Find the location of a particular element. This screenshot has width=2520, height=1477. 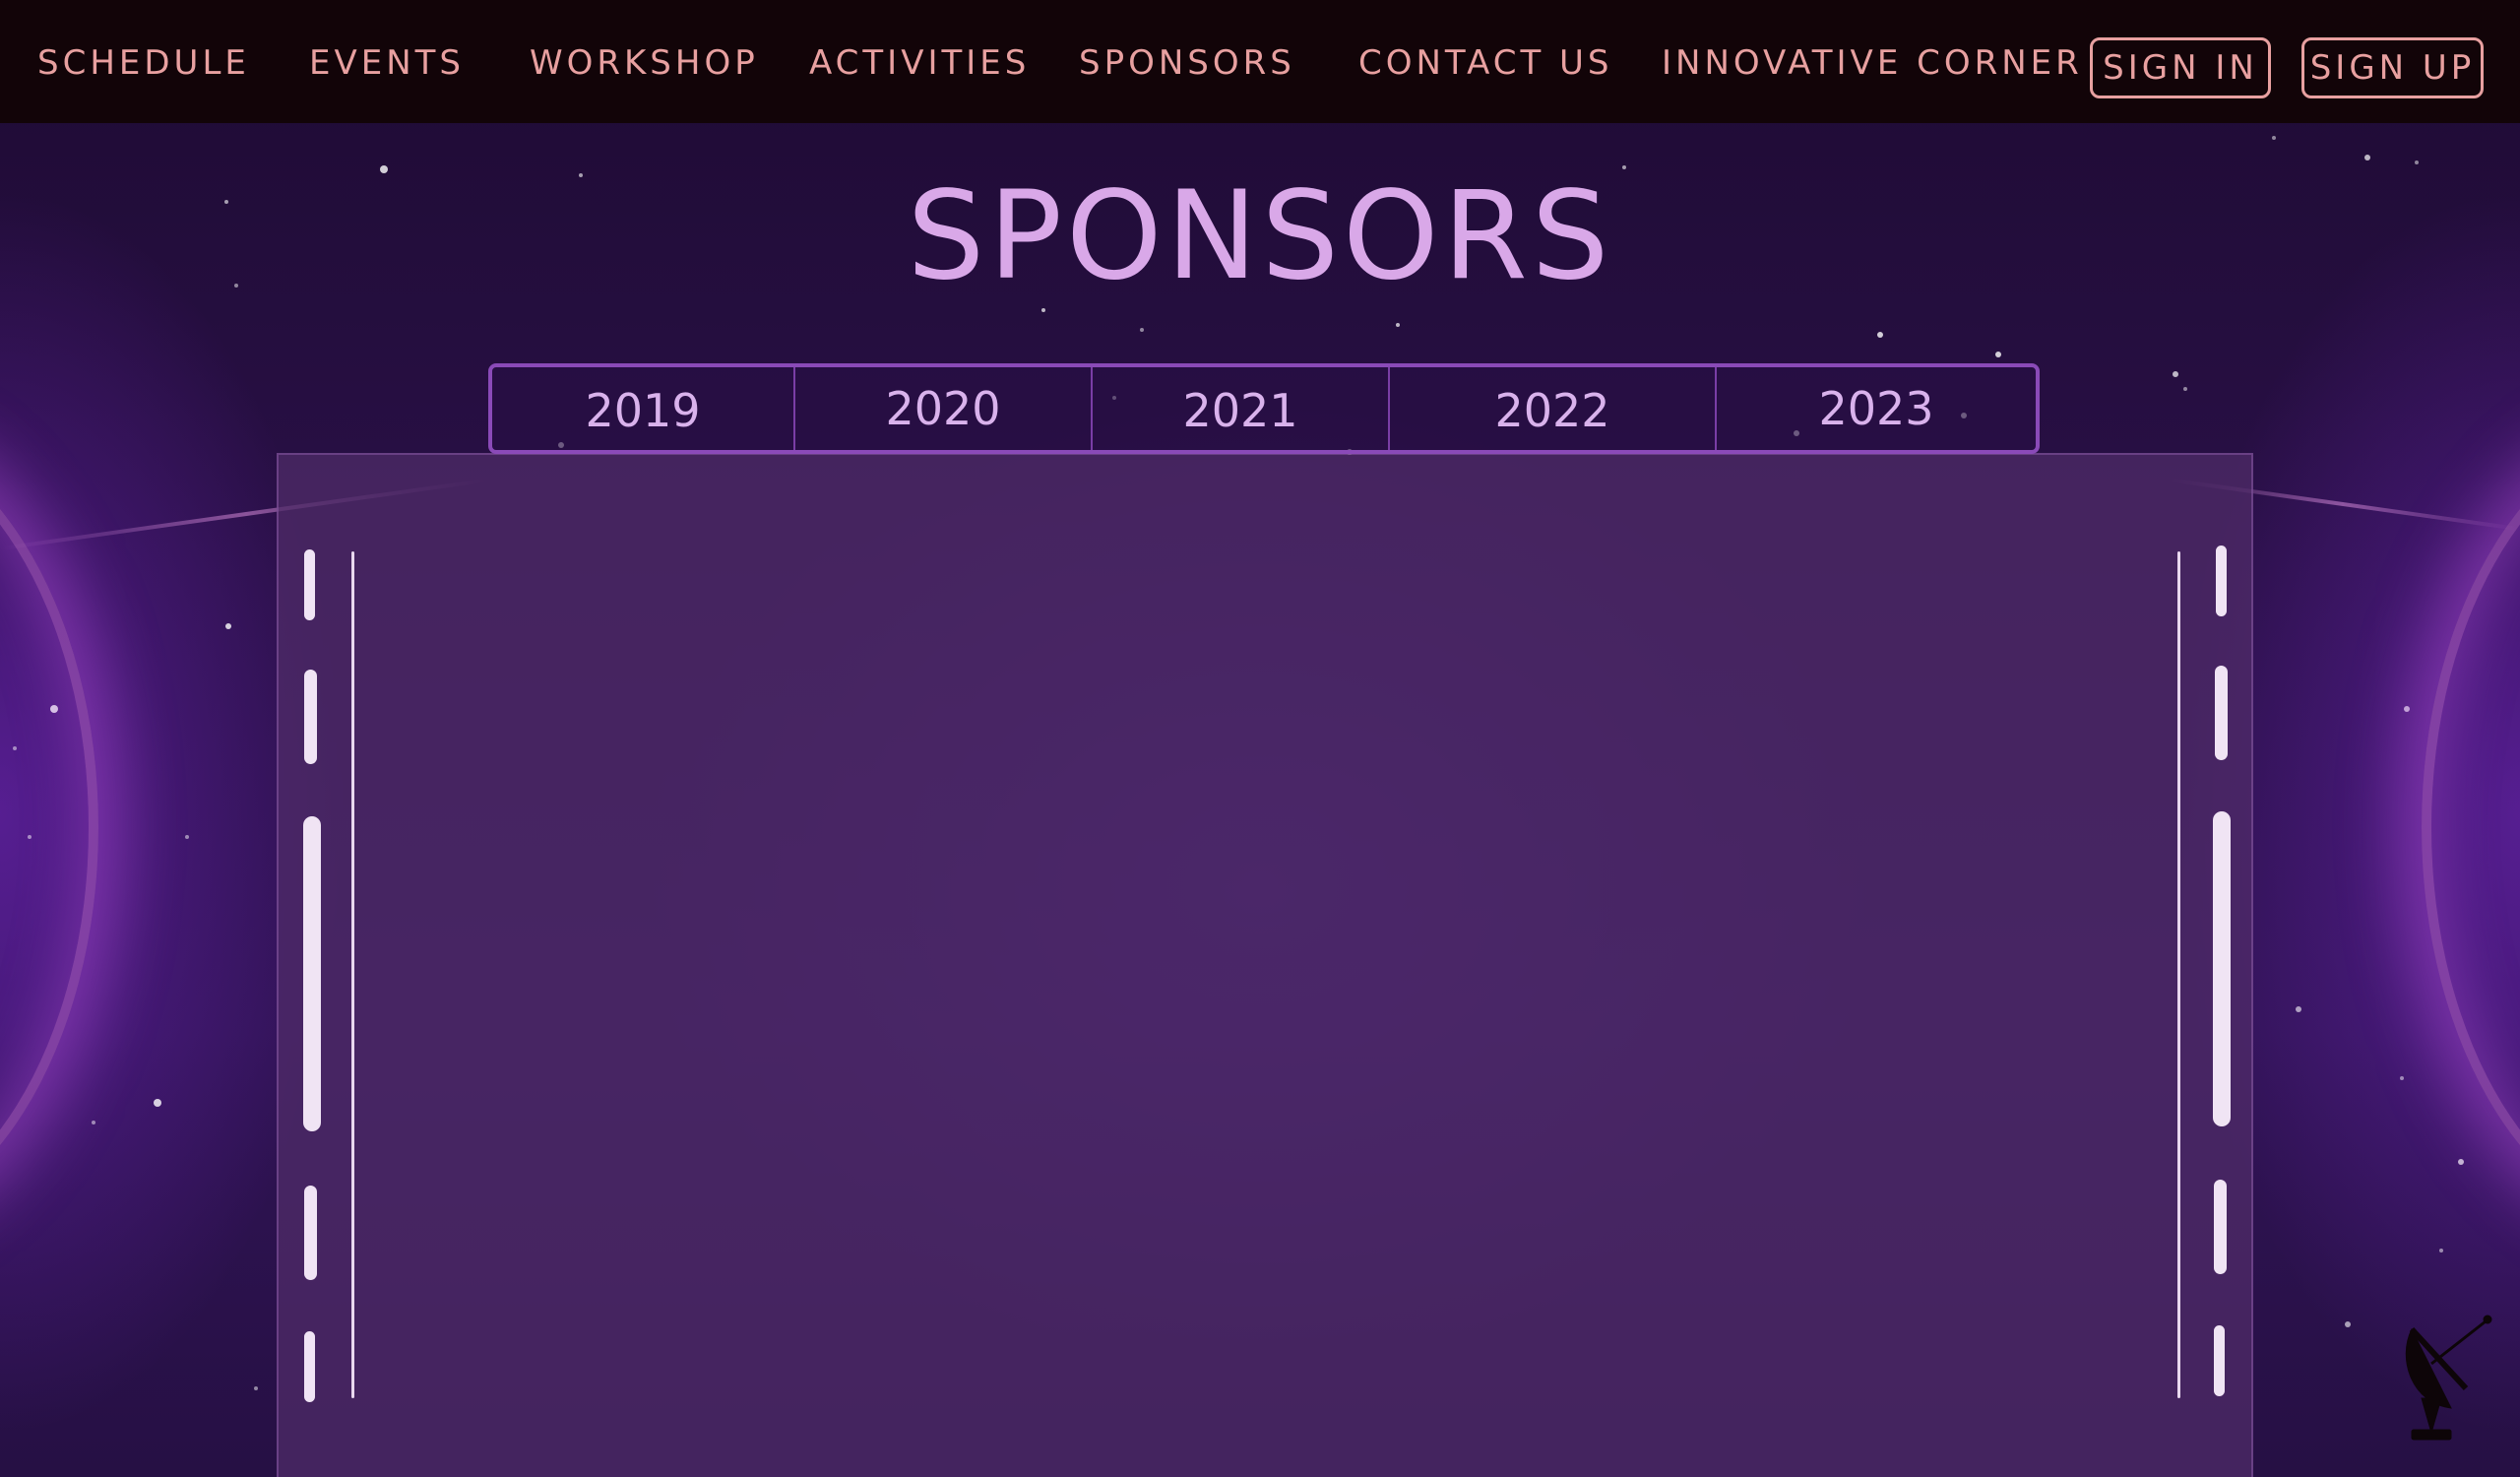

tab-year-2022: 2022 is located at coordinates (1553, 408).